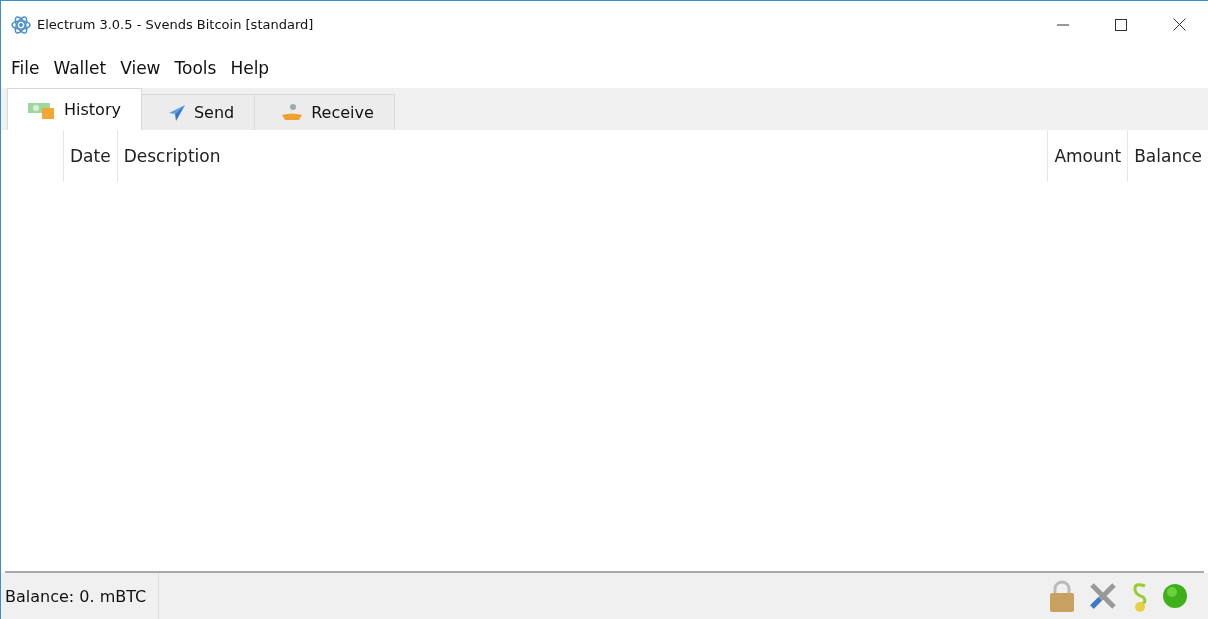 The image size is (1208, 619). I want to click on hand-coin-icon, so click(292, 112).